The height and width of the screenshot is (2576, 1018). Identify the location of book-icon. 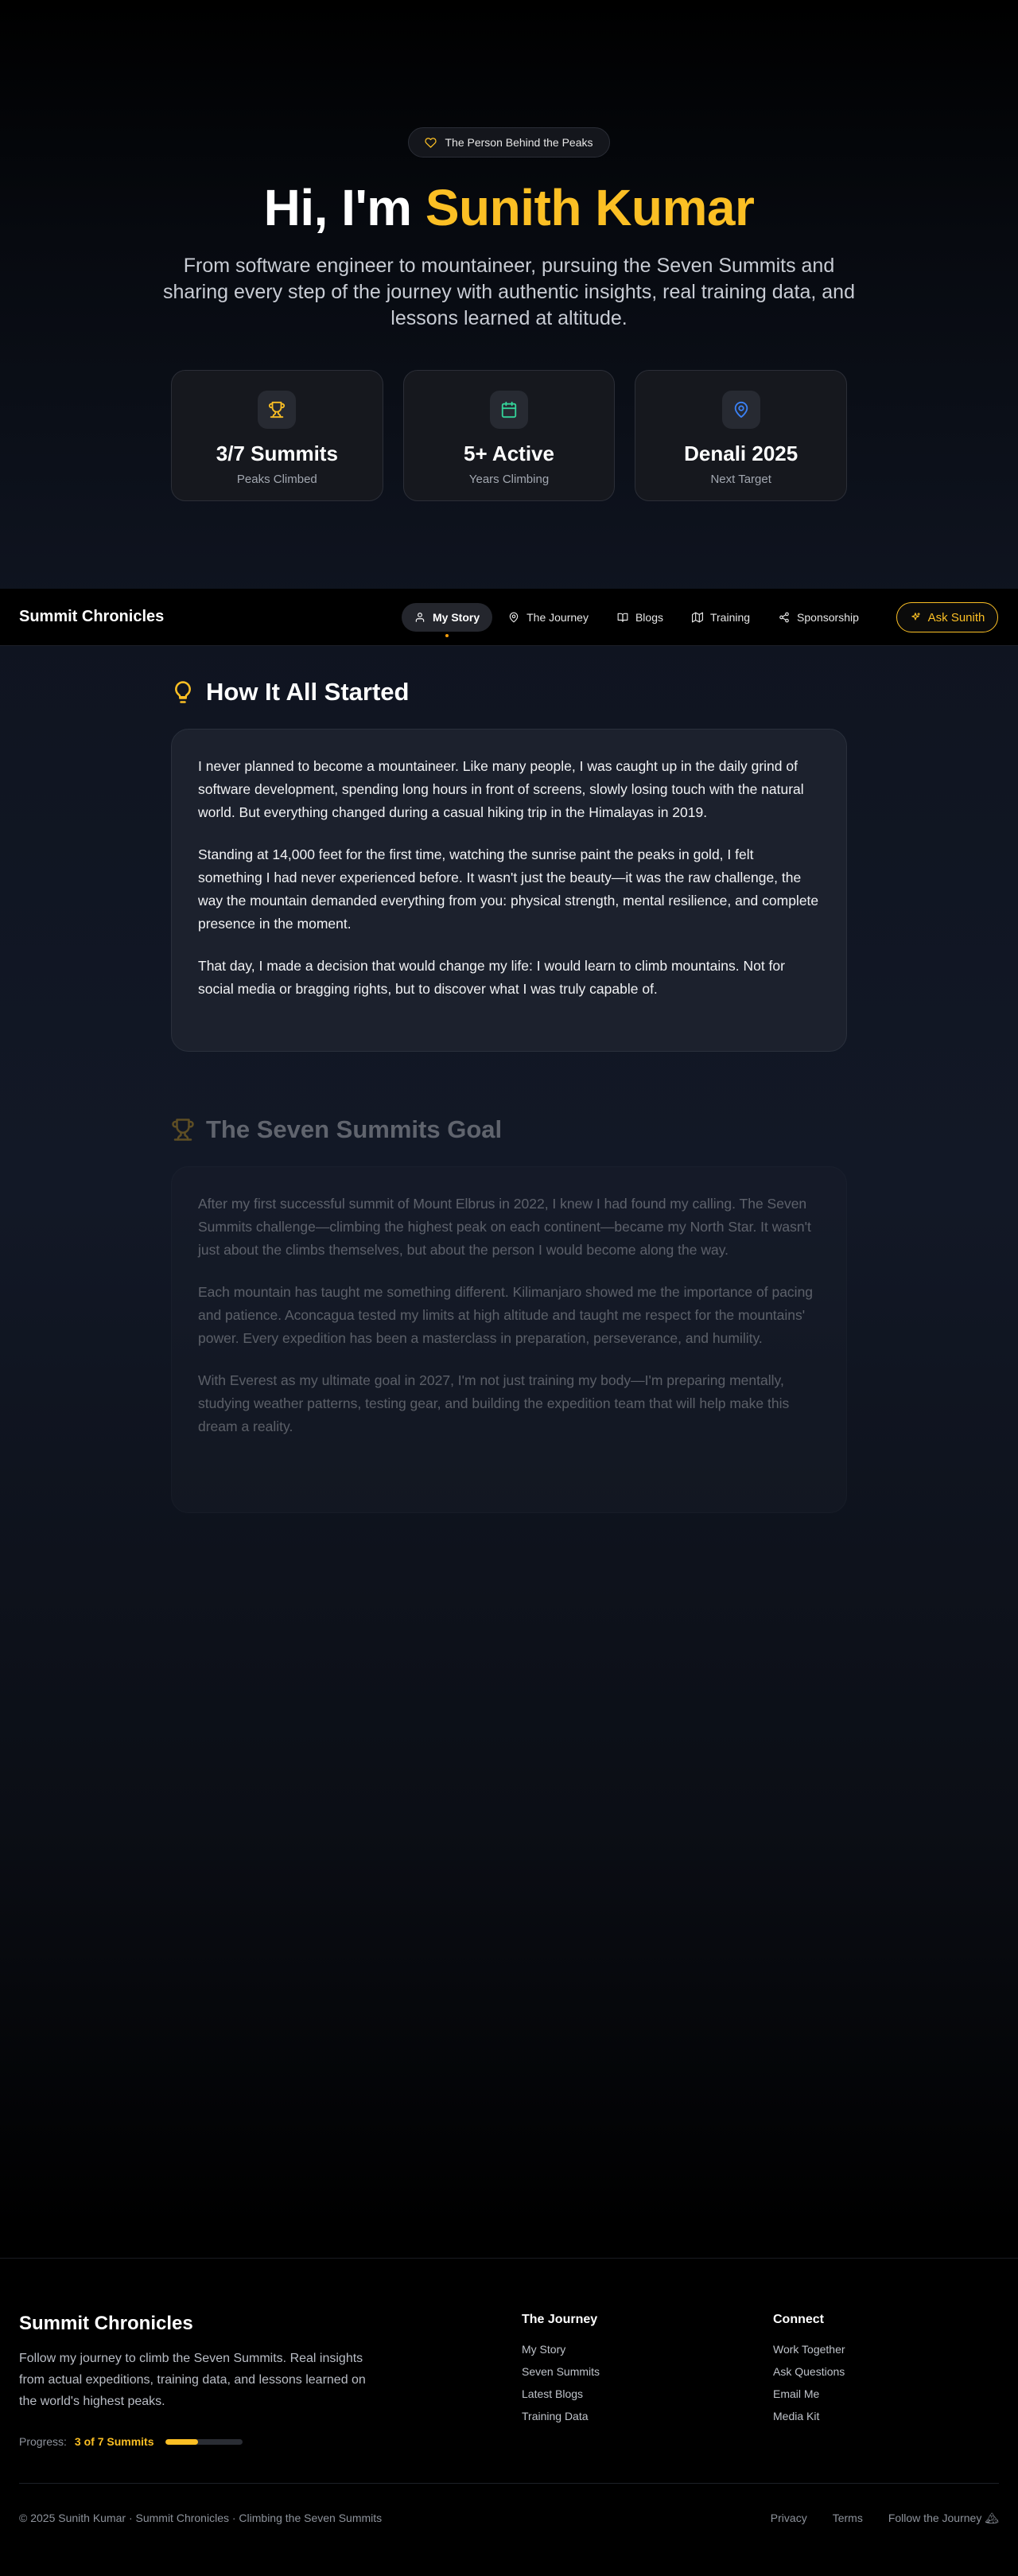
(622, 618).